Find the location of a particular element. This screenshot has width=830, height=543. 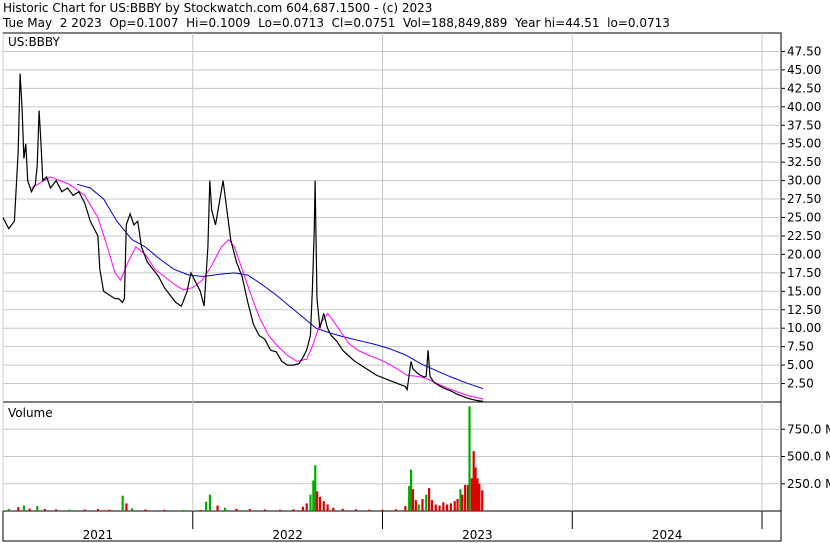

price-tick-label: 47.50 is located at coordinates (804, 51).